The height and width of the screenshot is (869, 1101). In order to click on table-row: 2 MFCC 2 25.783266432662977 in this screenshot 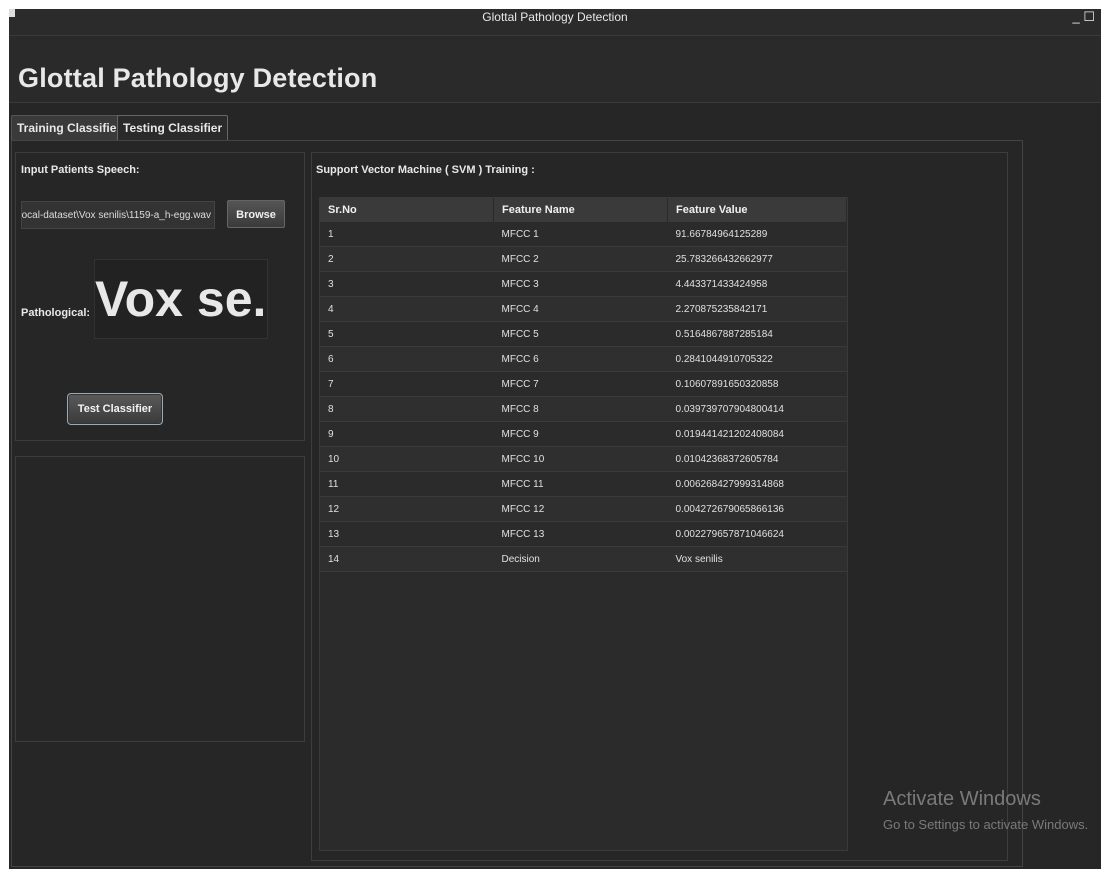, I will do `click(583, 259)`.